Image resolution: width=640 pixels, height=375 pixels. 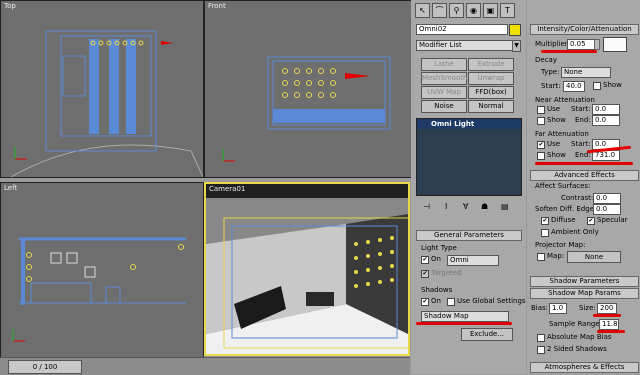 What do you see at coordinates (607, 308) in the screenshot?
I see `size-field: 200` at bounding box center [607, 308].